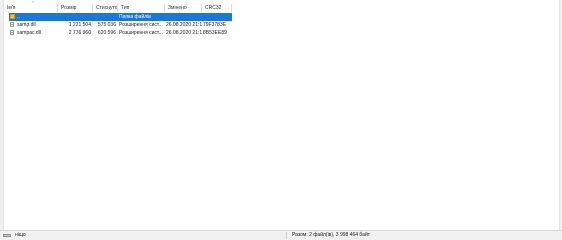  What do you see at coordinates (281, 6) in the screenshot?
I see `column-header-row: ˄ Ім'я Розмір Стиснуто Тип Змінено CRC32` at bounding box center [281, 6].